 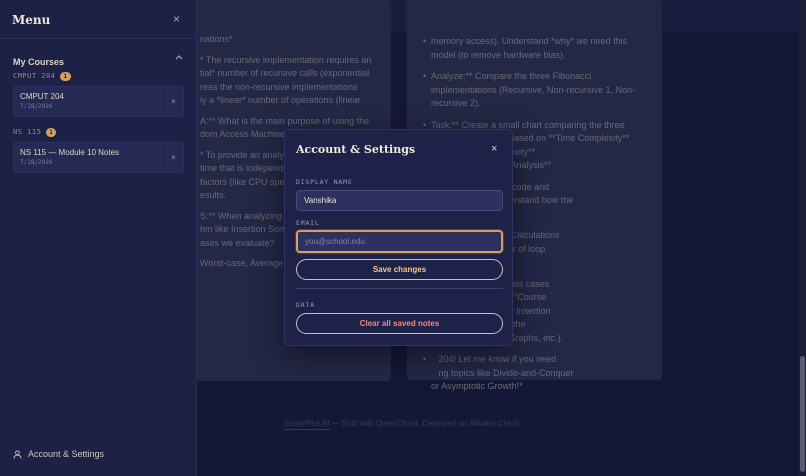 What do you see at coordinates (99, 59) in the screenshot?
I see `my-courses-toggle: My Courses` at bounding box center [99, 59].